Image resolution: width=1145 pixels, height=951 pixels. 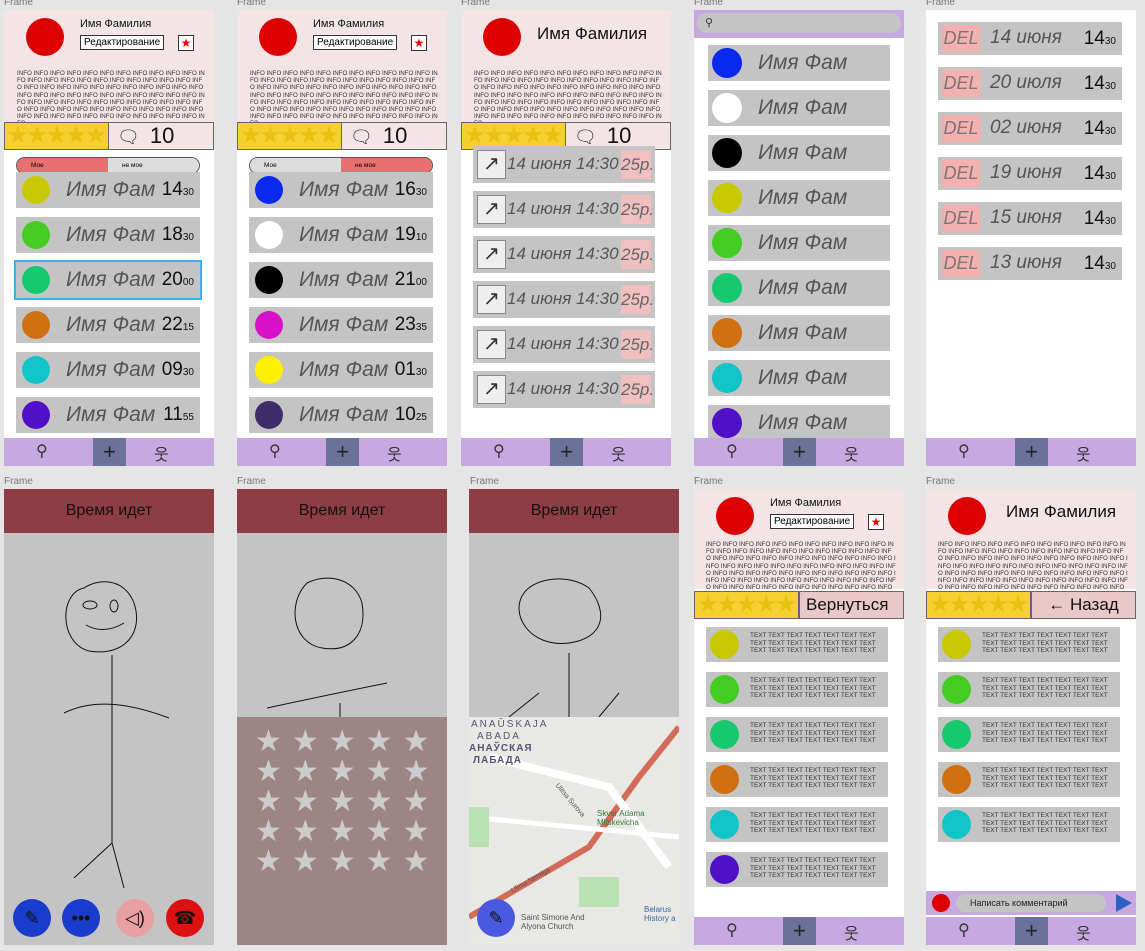 I want to click on schedule-row: DEL 14 июня 1430, so click(x=1030, y=38).